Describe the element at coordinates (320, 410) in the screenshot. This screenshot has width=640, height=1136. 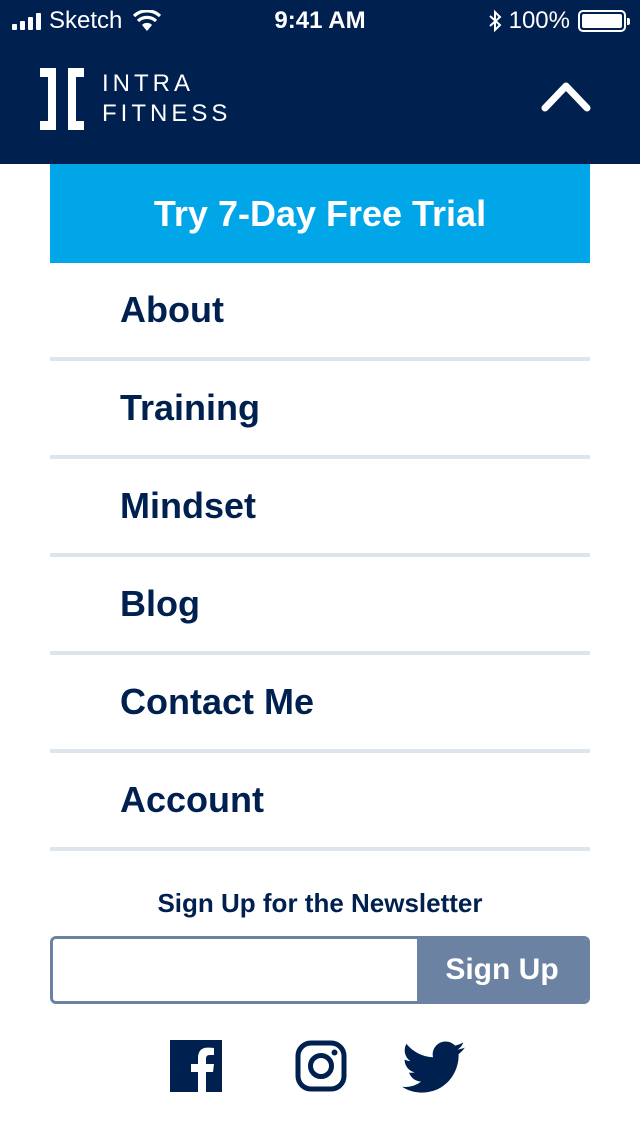
I see `menu-item-training: Training` at that location.